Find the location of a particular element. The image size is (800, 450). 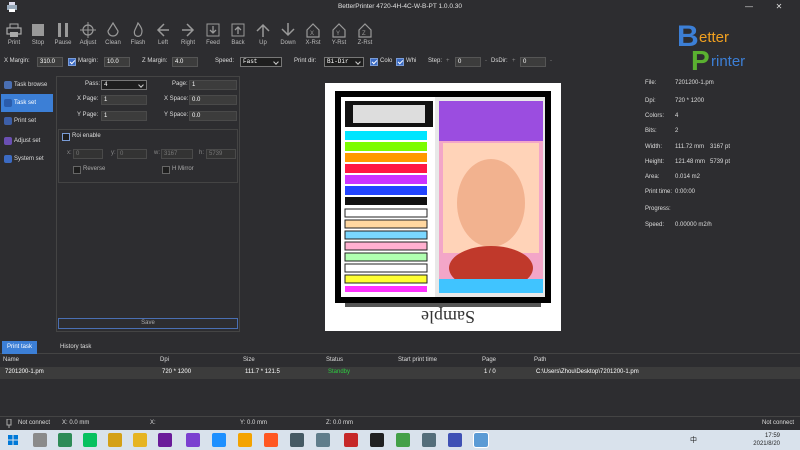

sidebar-item-print-set: Print set is located at coordinates (27, 121).